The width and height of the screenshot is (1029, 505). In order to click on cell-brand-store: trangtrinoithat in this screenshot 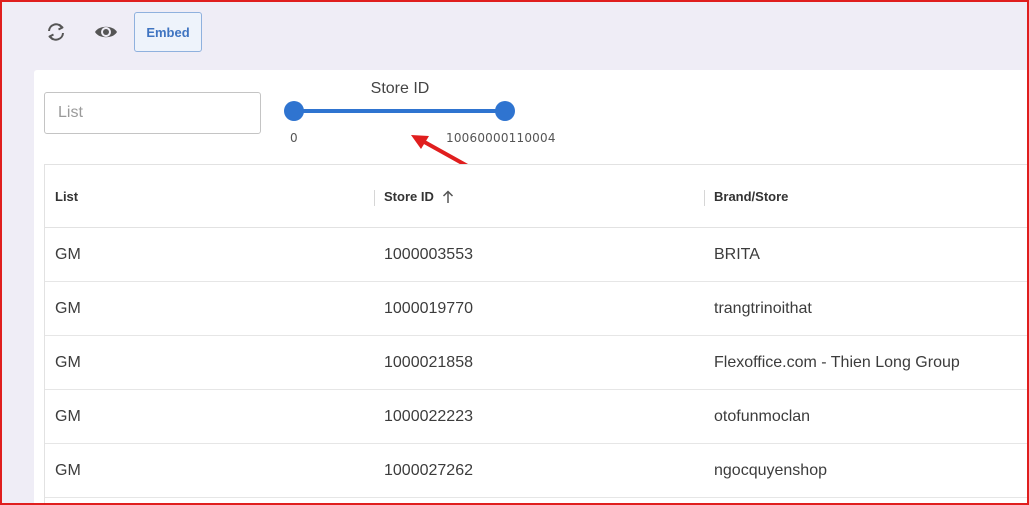, I will do `click(763, 308)`.